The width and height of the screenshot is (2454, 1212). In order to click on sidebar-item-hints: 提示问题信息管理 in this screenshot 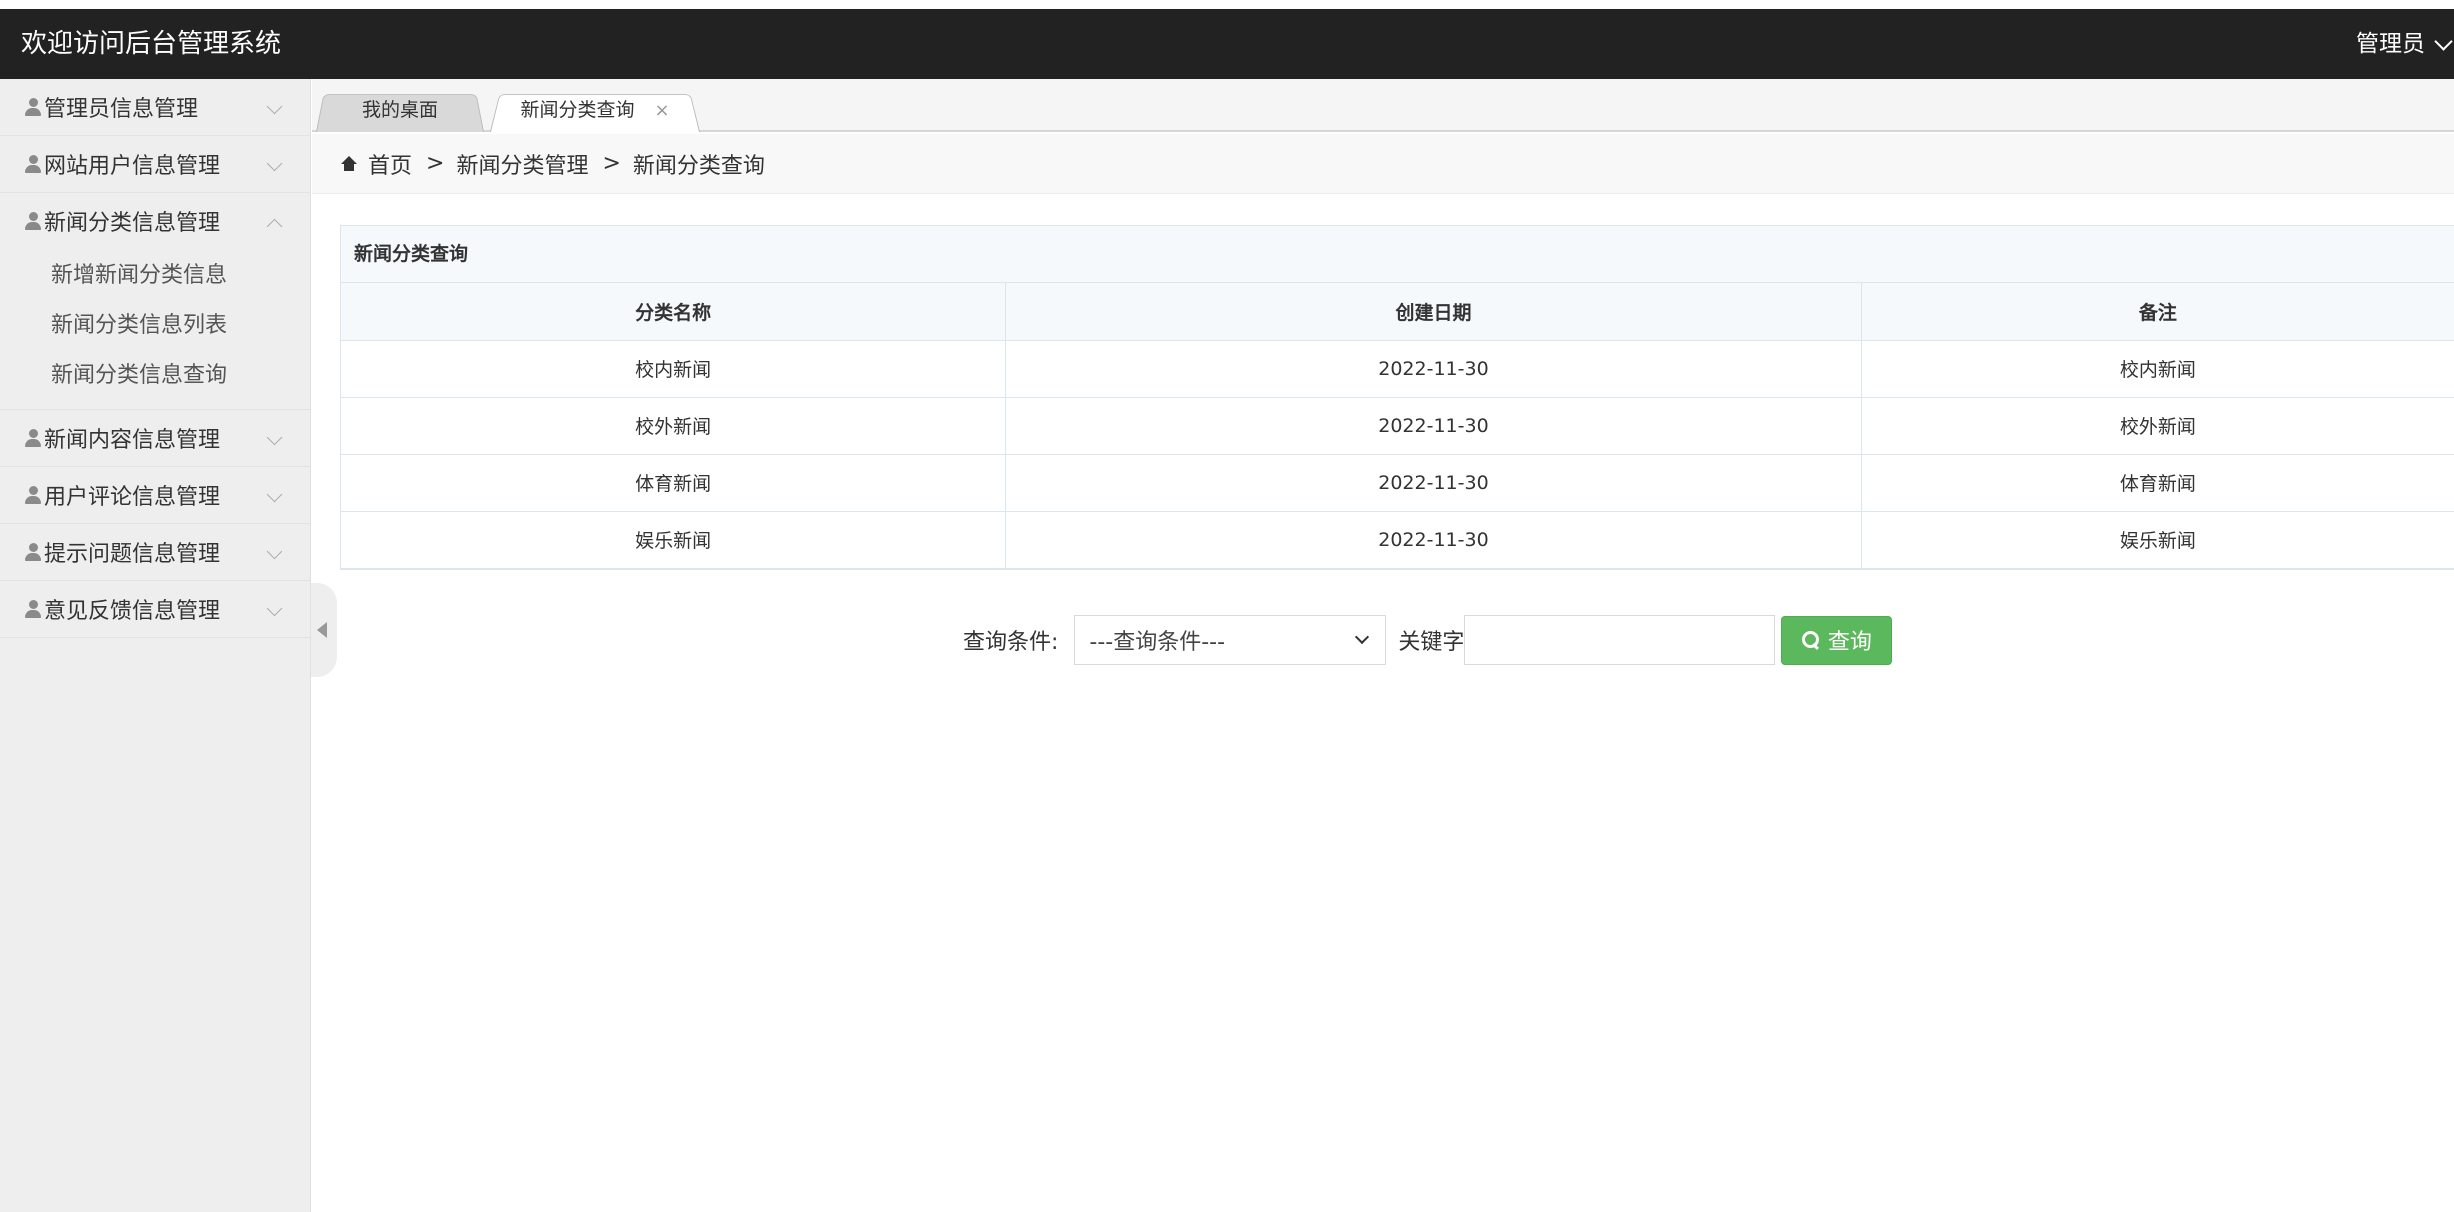, I will do `click(155, 552)`.